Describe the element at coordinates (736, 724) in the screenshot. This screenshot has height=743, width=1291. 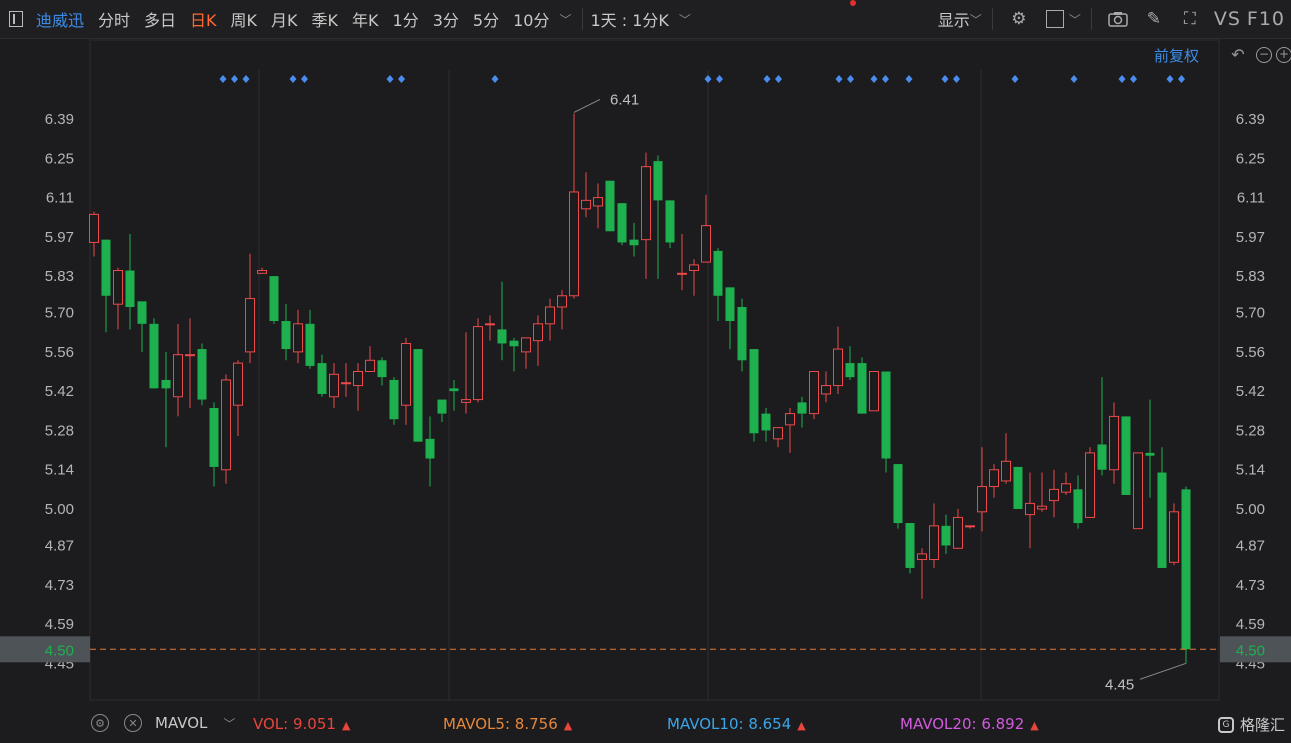
I see `mavol10-readout: MAVOL10: 8.654 ▲` at that location.